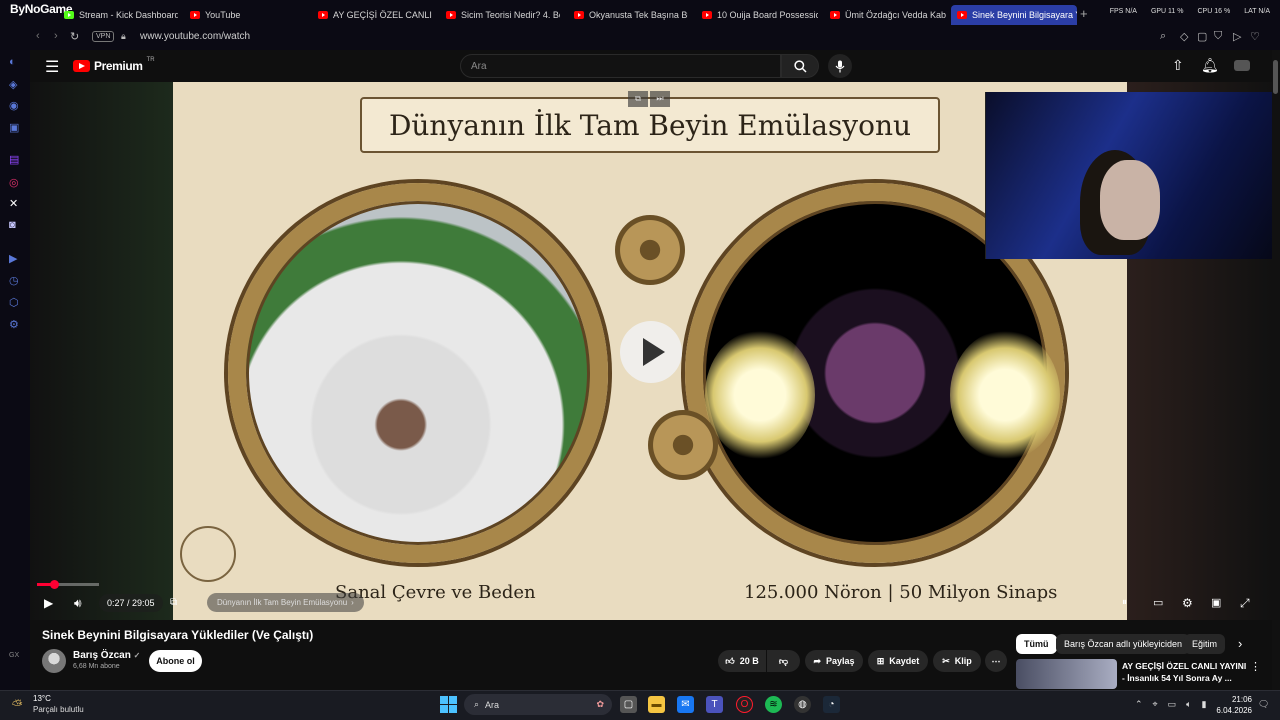 The image size is (1280, 720). I want to click on fullscreen-icon: ⤢, so click(1245, 603).